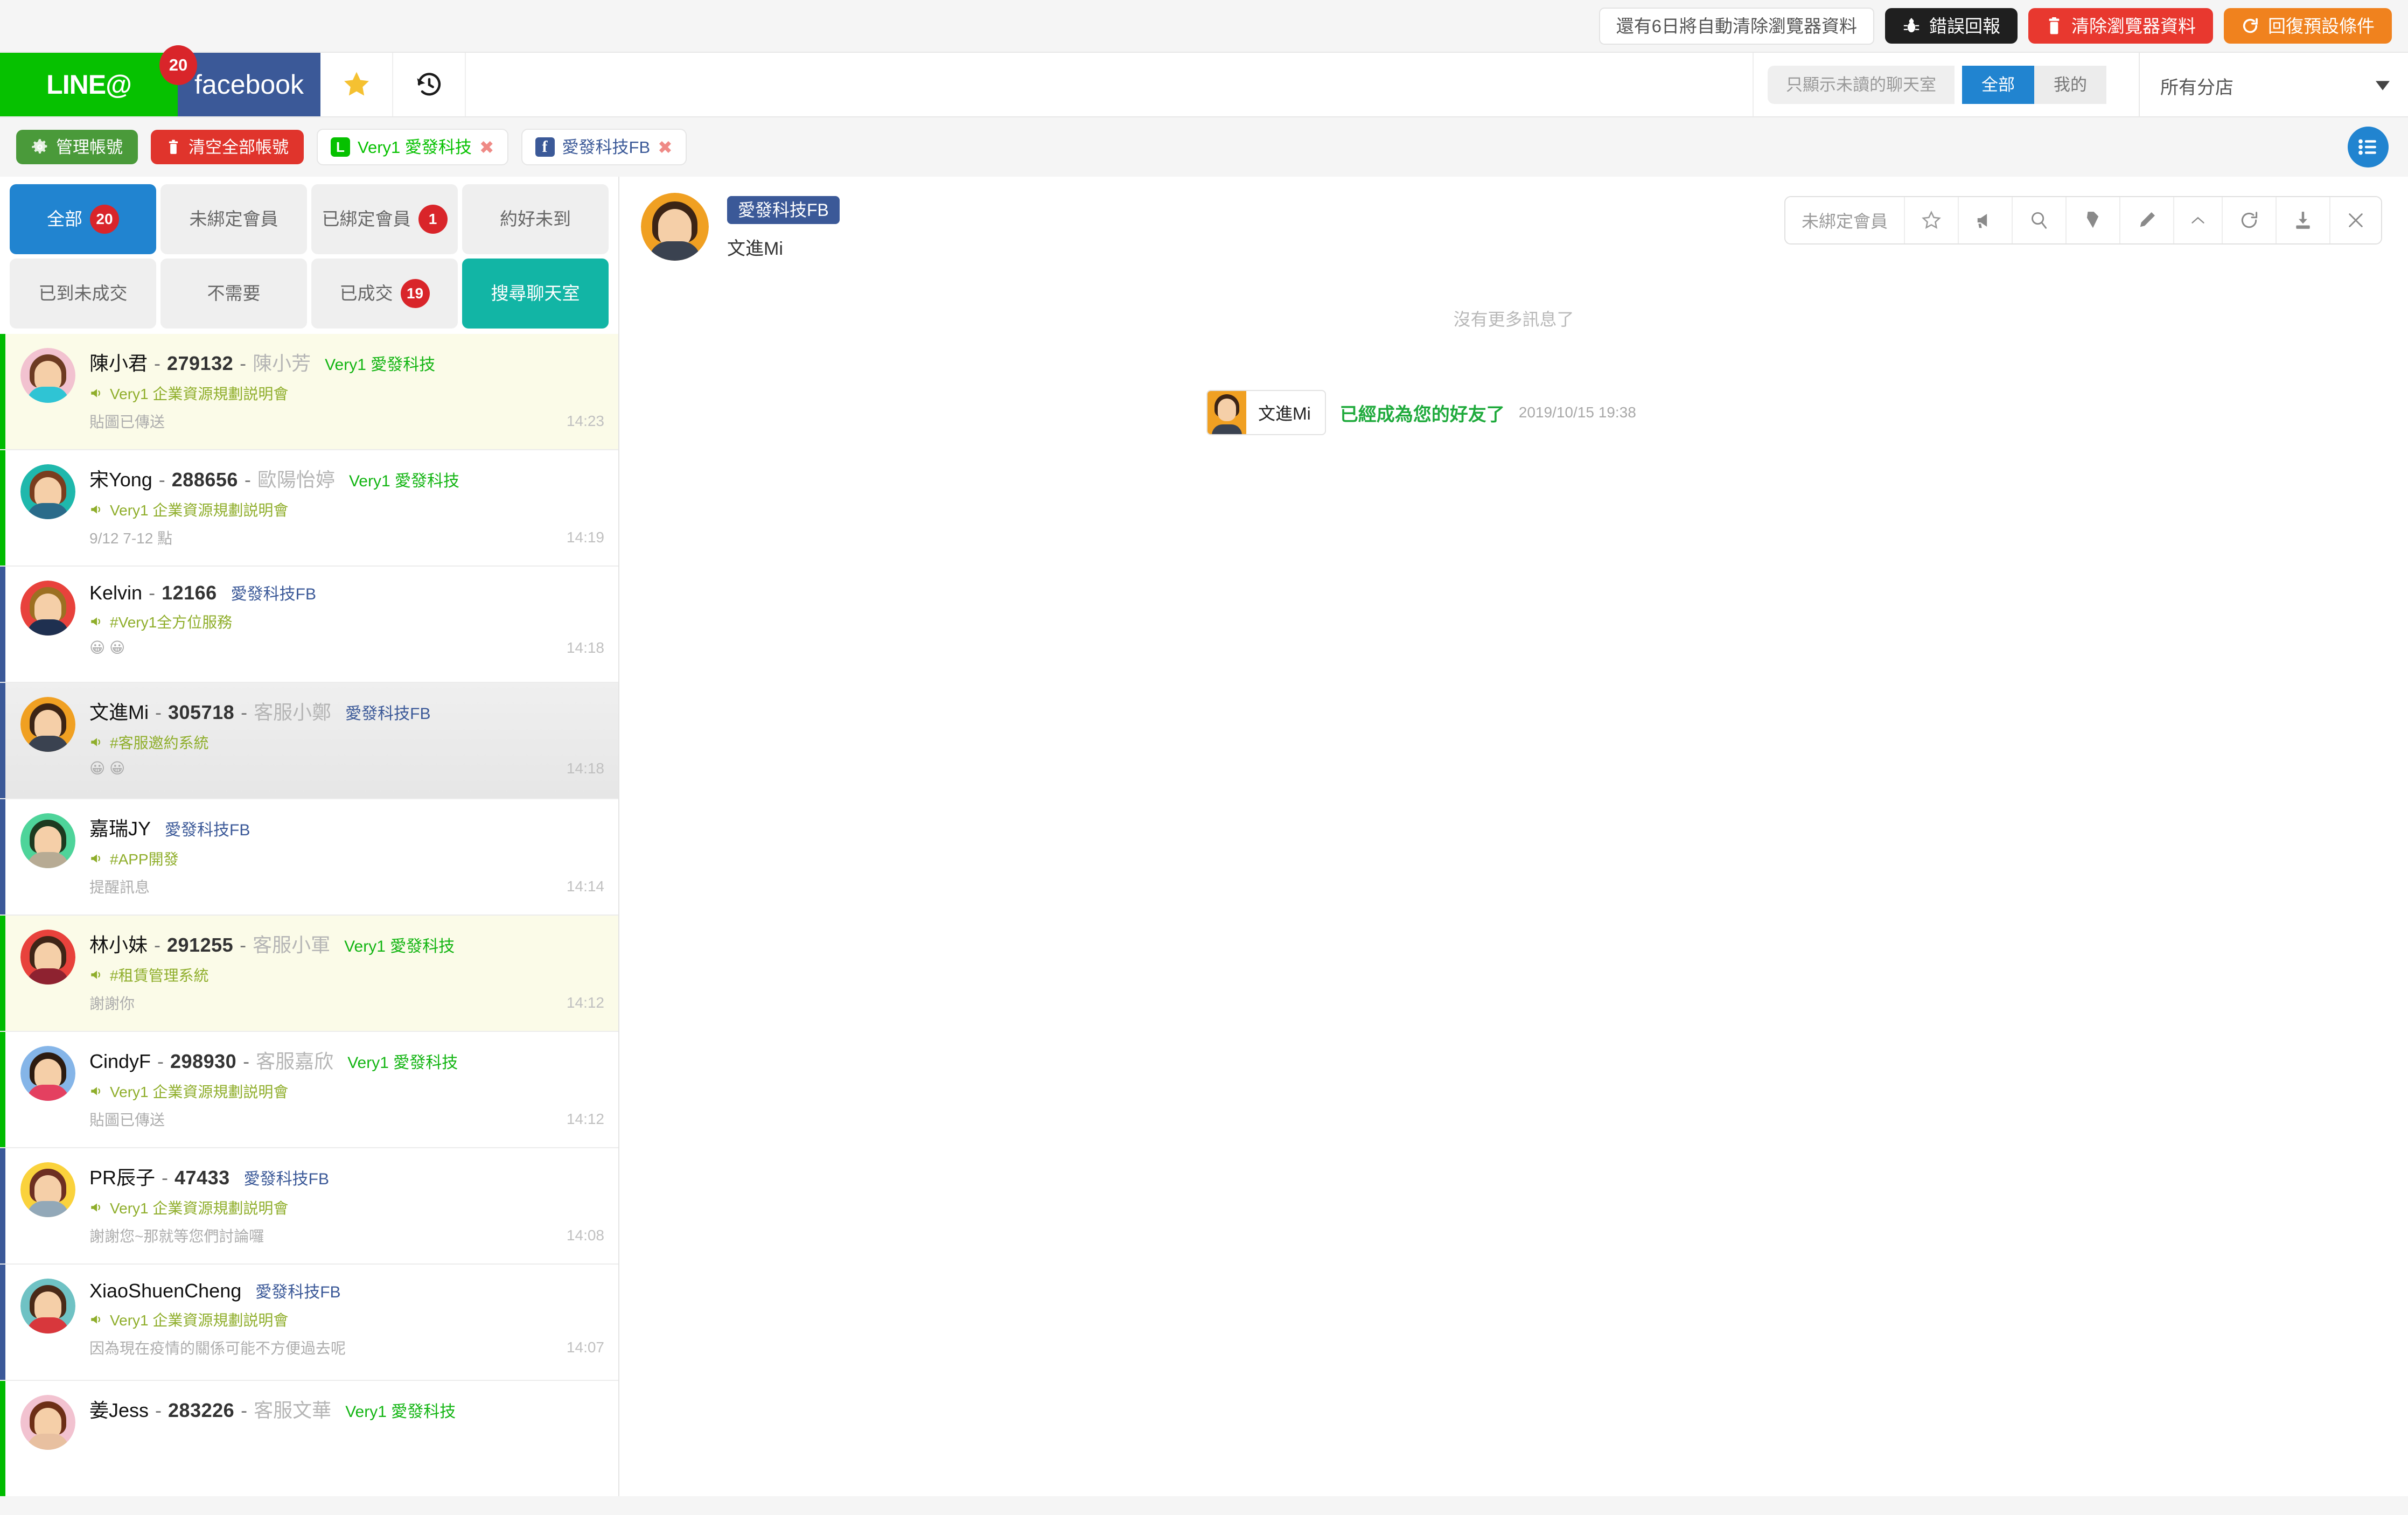 The image size is (2408, 1515). I want to click on edit-button, so click(2147, 220).